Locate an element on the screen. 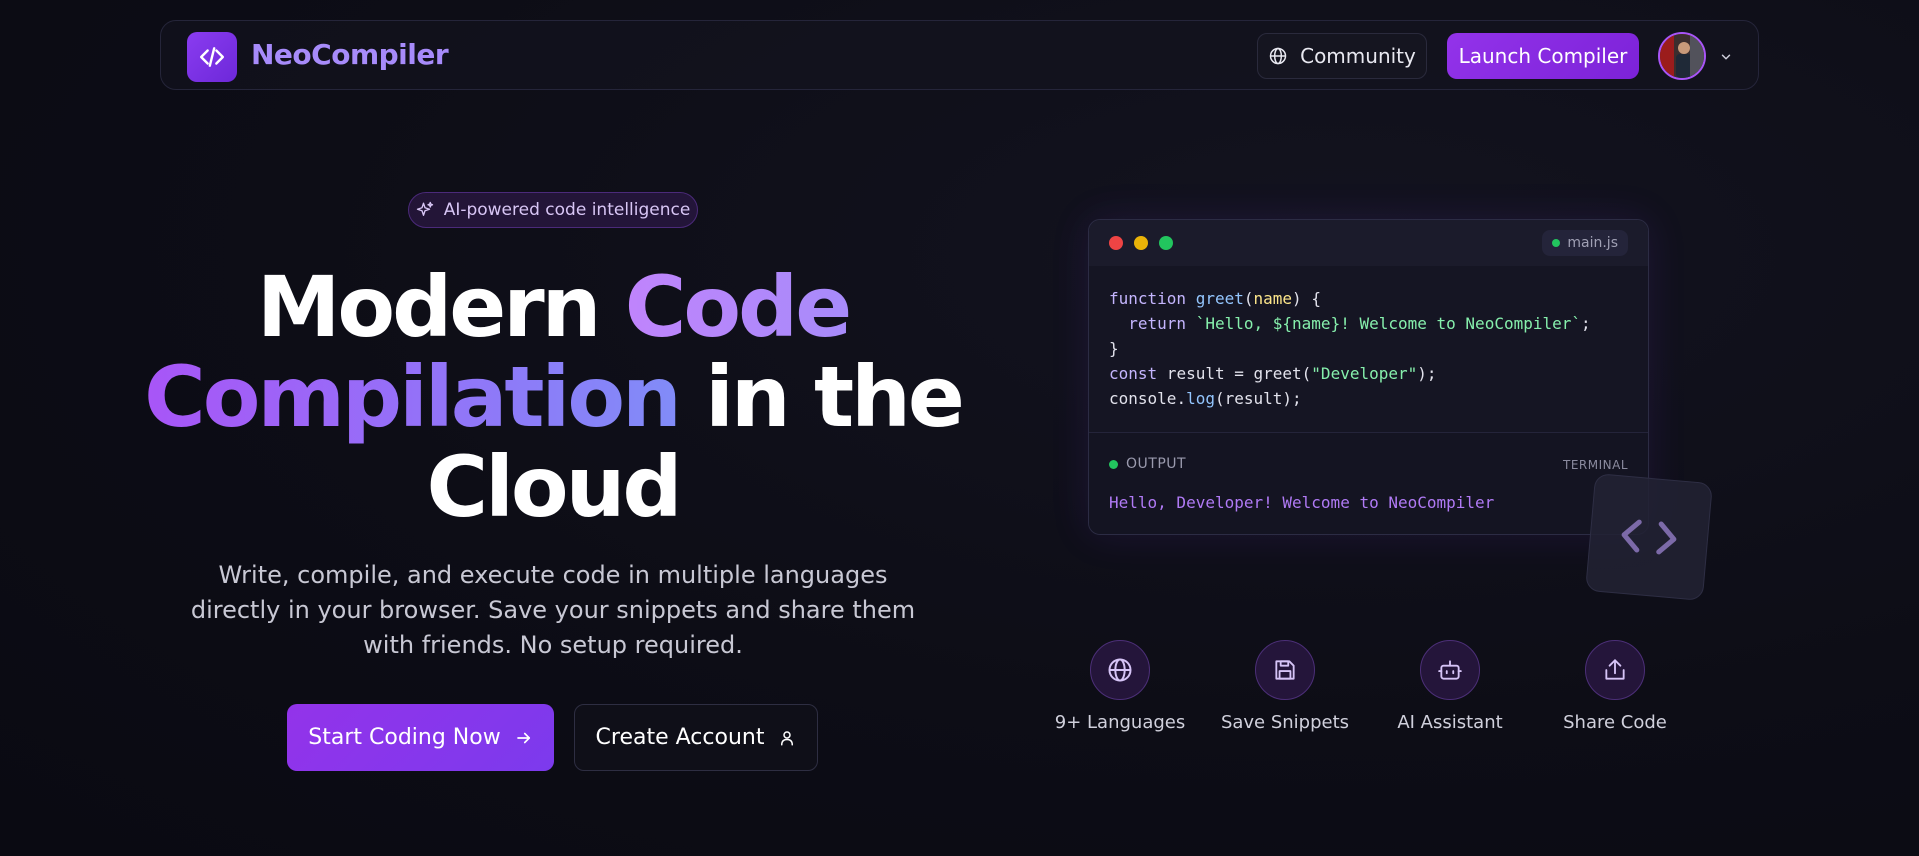 This screenshot has height=856, width=1919. feature-label: Share Code is located at coordinates (1615, 722).